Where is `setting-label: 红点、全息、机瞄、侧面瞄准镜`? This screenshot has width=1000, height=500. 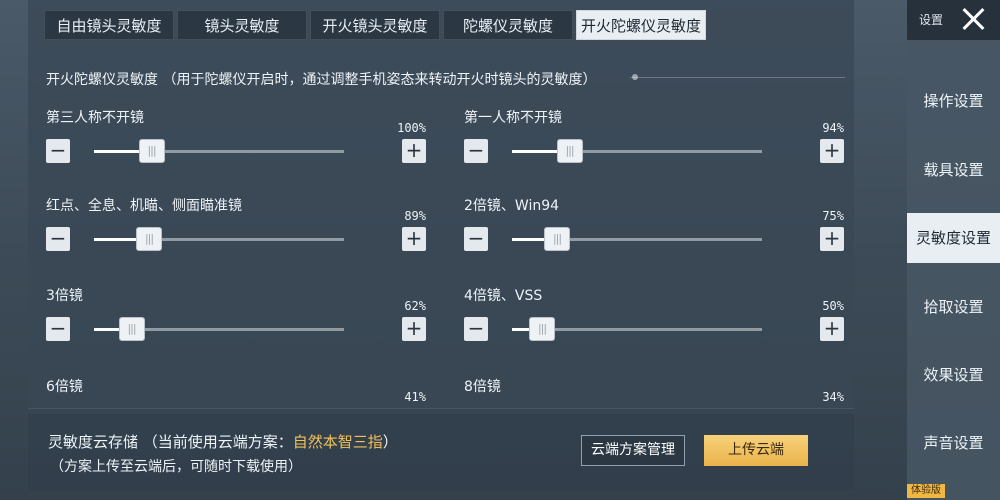
setting-label: 红点、全息、机瞄、侧面瞄准镜 is located at coordinates (144, 206).